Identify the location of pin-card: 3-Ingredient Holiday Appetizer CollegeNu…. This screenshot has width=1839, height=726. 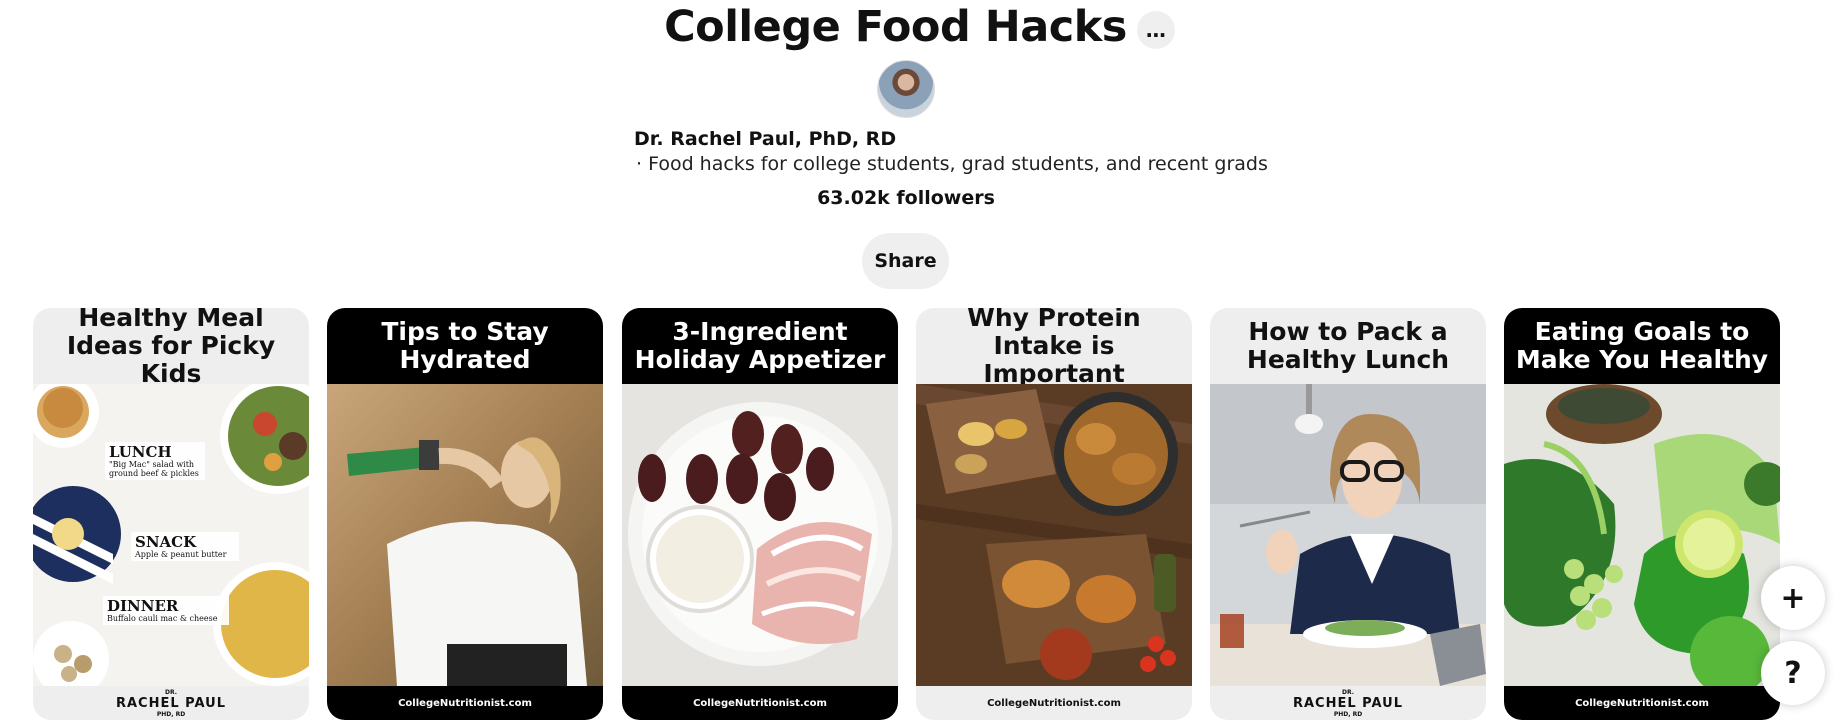
(760, 514).